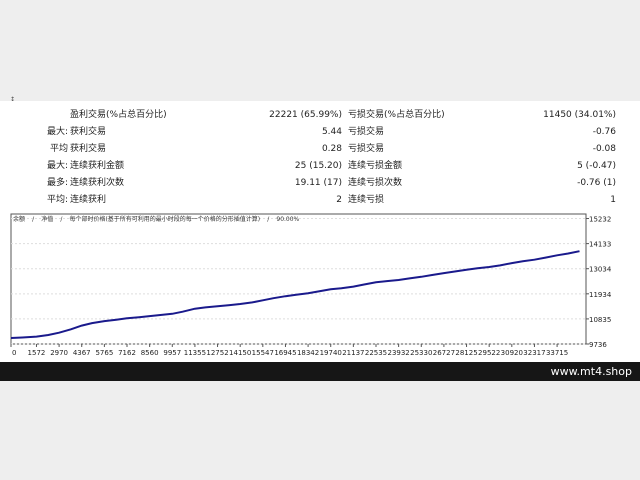 This screenshot has width=640, height=480. Describe the element at coordinates (396, 115) in the screenshot. I see `loss-trades-title: 亏损交易(%占总百分比)` at that location.